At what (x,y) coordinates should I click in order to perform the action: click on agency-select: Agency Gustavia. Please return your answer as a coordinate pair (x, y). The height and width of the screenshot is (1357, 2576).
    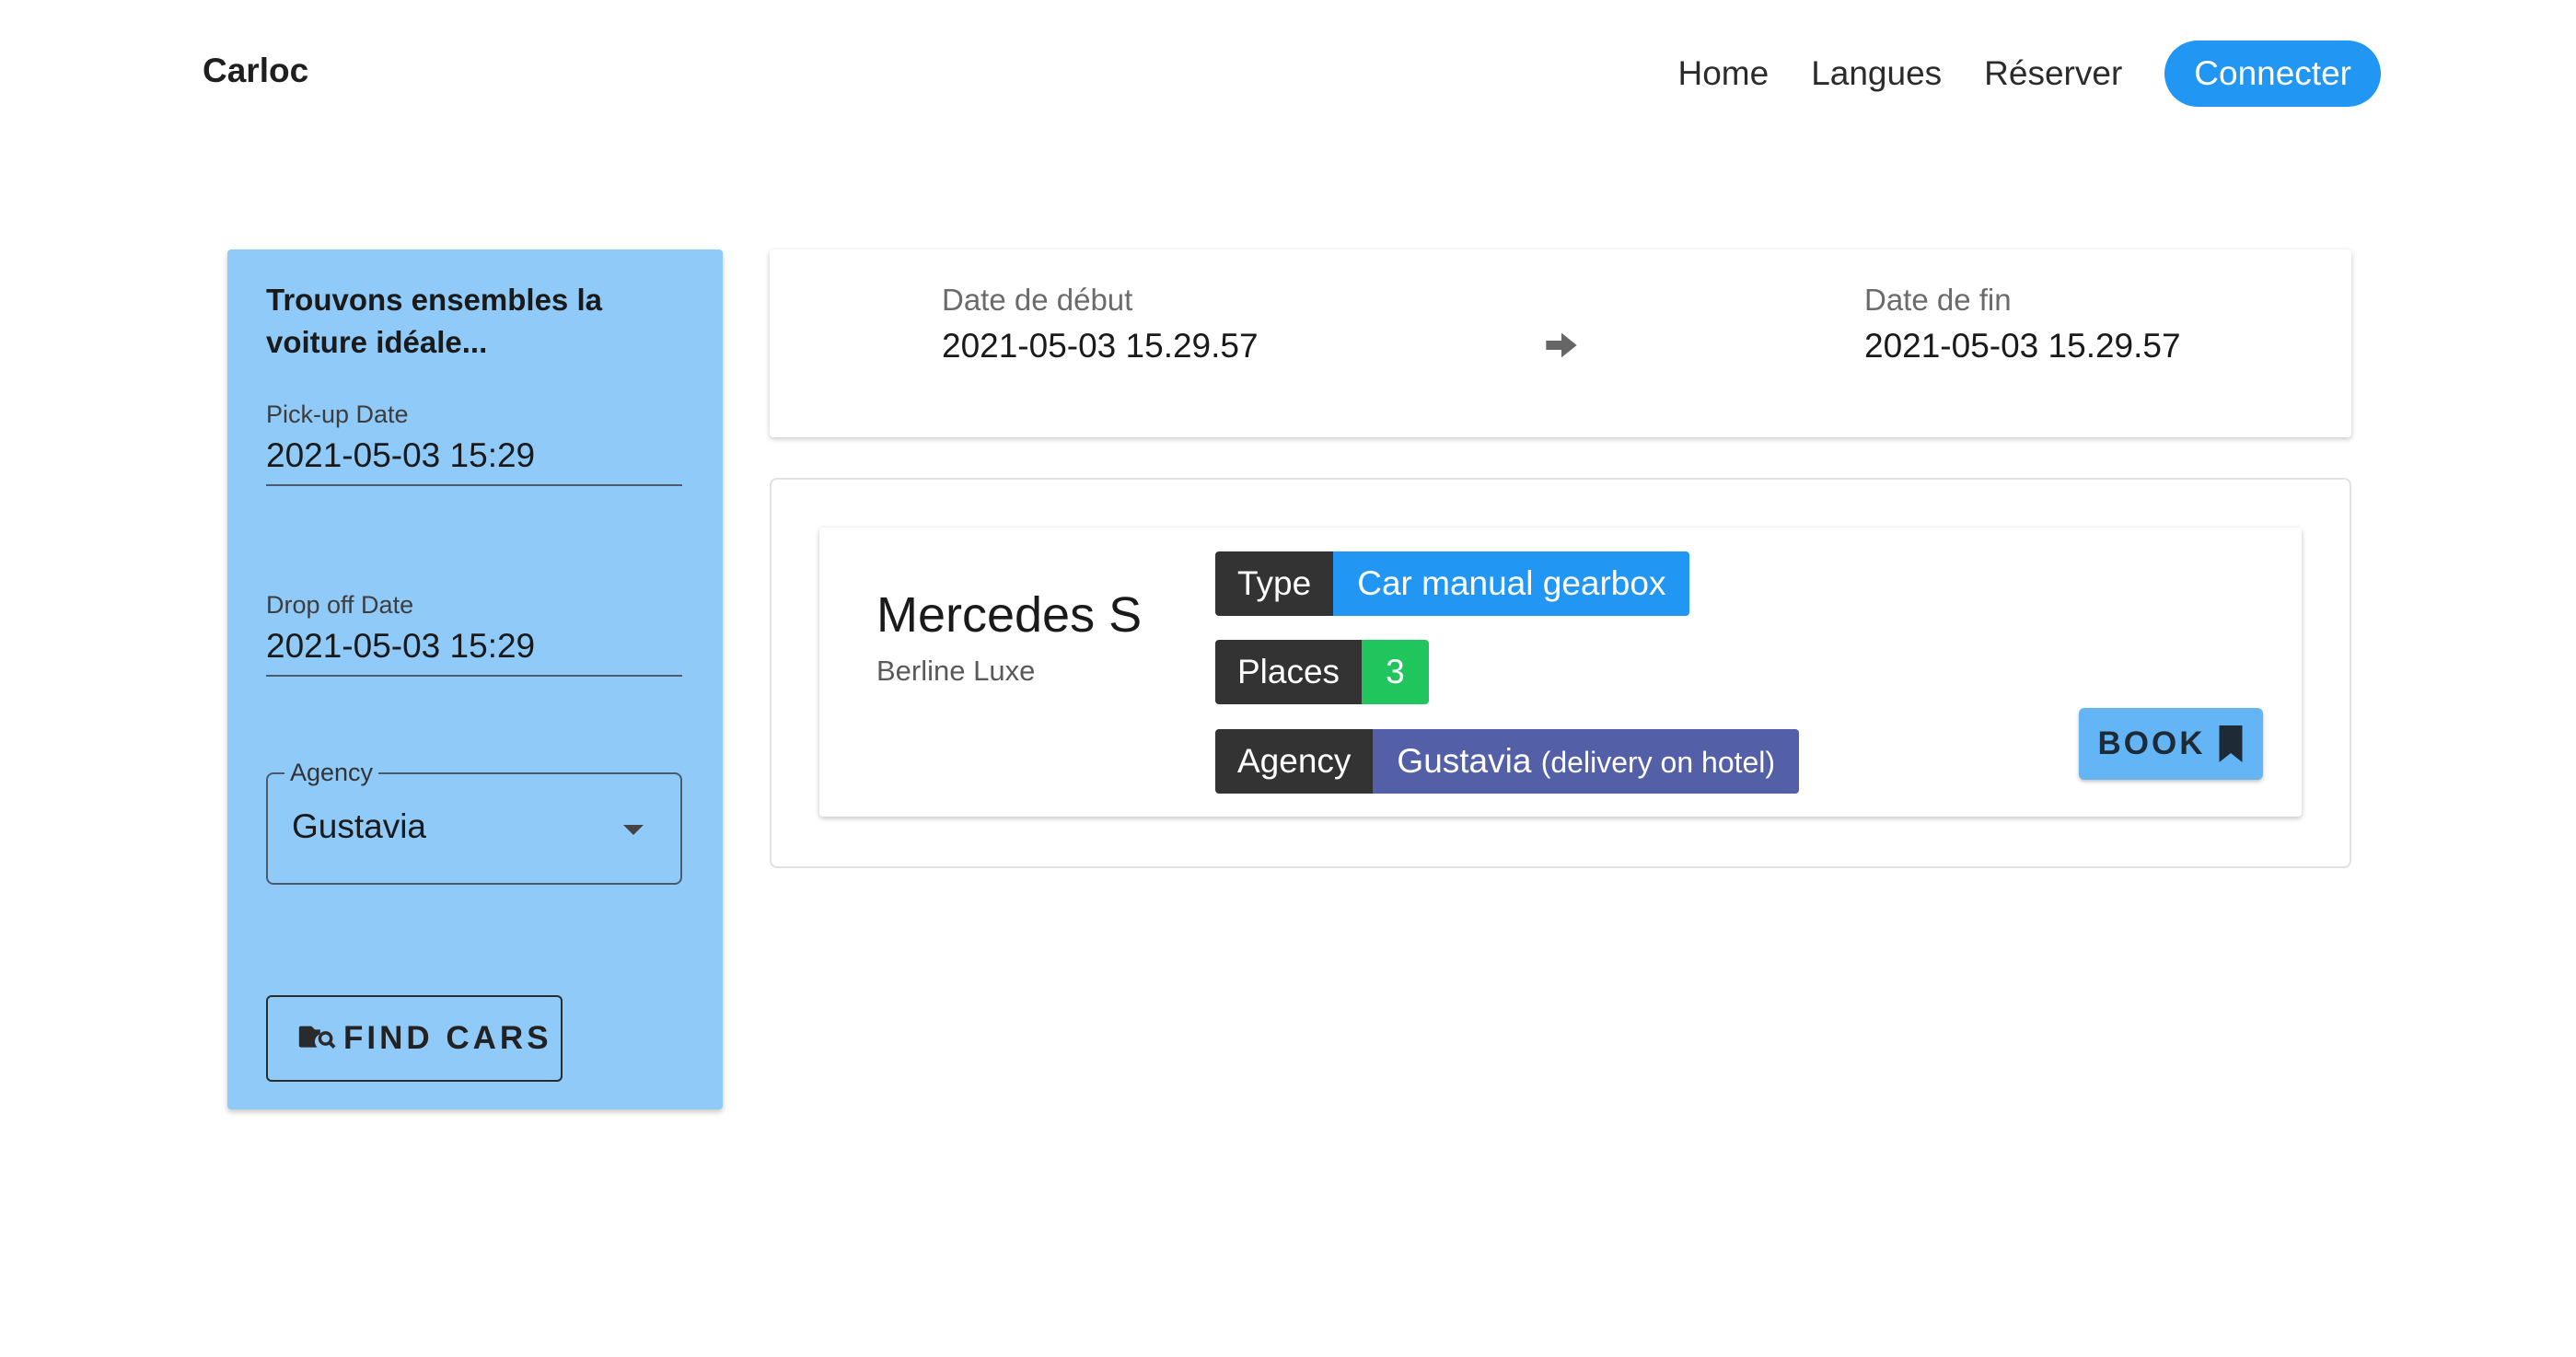
    Looking at the image, I should click on (474, 822).